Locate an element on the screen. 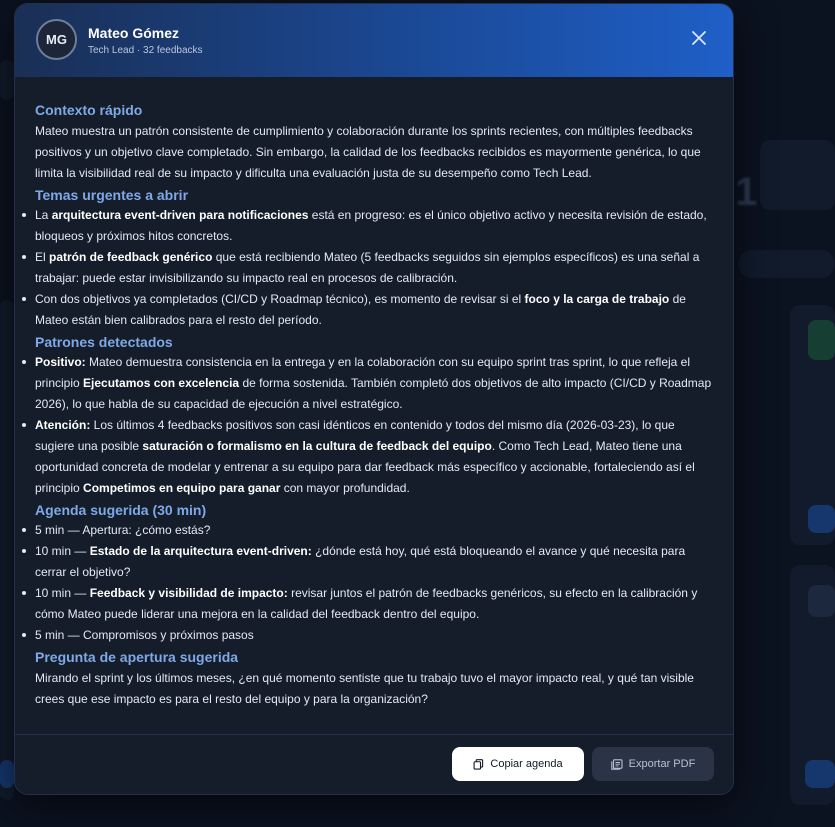 Image resolution: width=835 pixels, height=827 pixels. copy-icon is located at coordinates (478, 764).